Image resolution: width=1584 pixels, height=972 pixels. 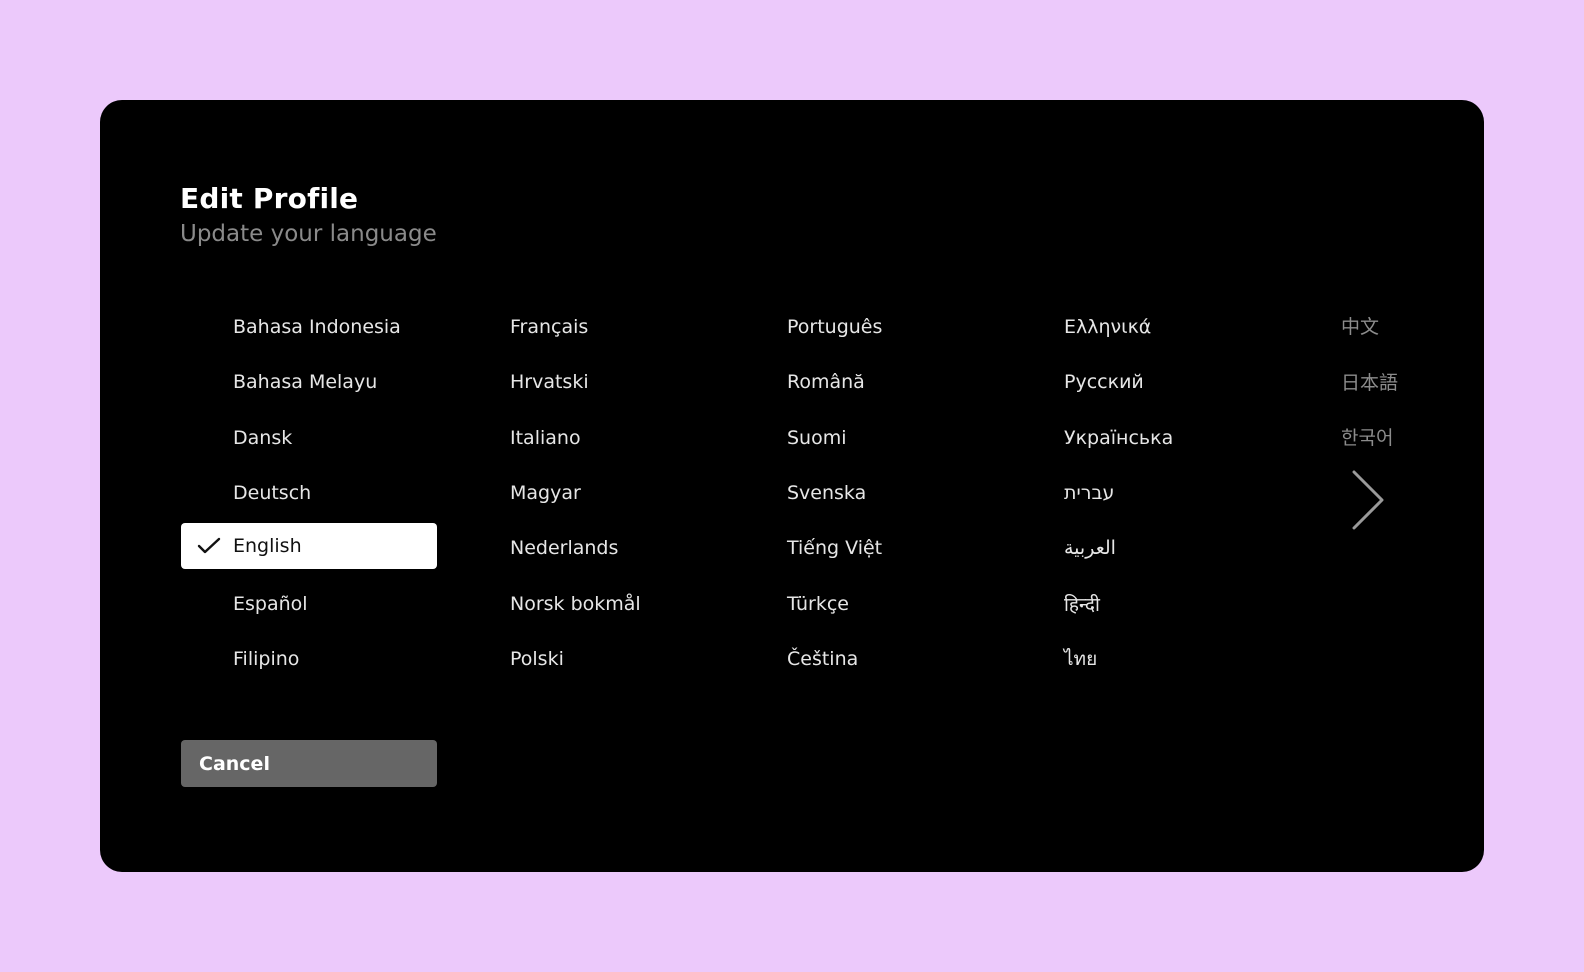 I want to click on language-option-arabic: العربية, so click(x=1140, y=548).